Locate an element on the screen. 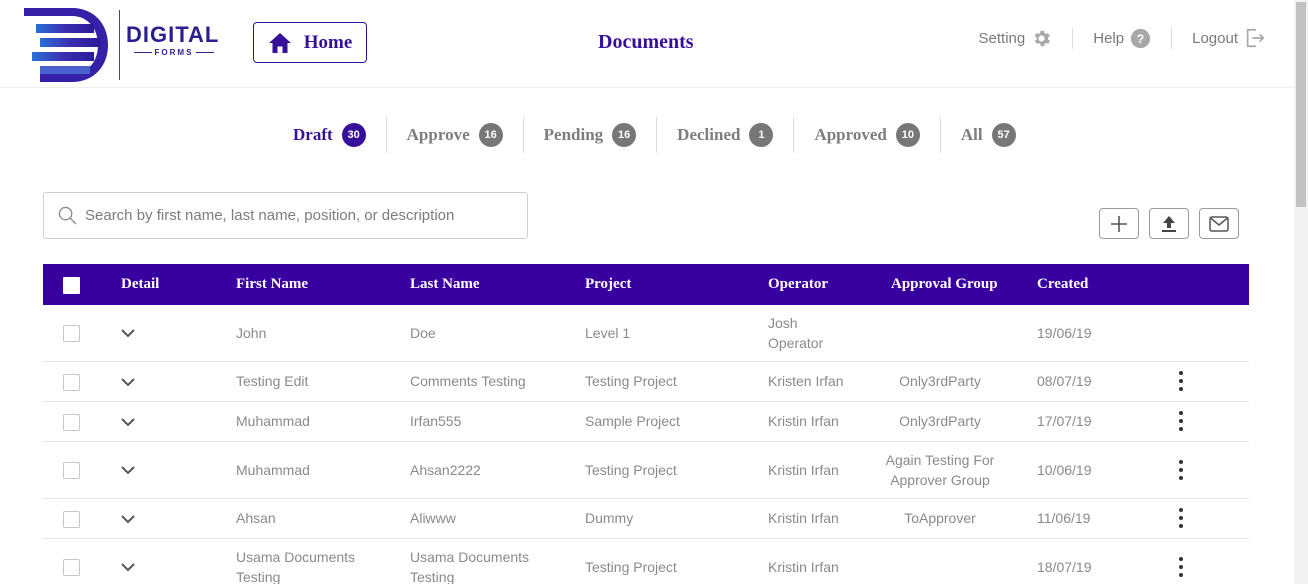  cell-operator: Kristen Irfan is located at coordinates (806, 381).